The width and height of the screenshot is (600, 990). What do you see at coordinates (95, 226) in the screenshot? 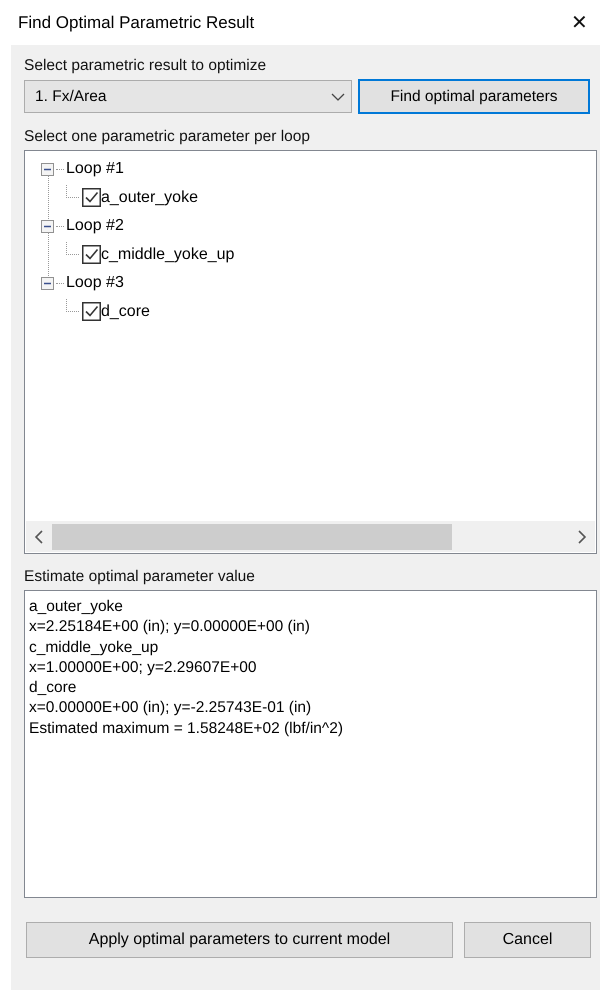
I see `tree-node: Loop #2` at bounding box center [95, 226].